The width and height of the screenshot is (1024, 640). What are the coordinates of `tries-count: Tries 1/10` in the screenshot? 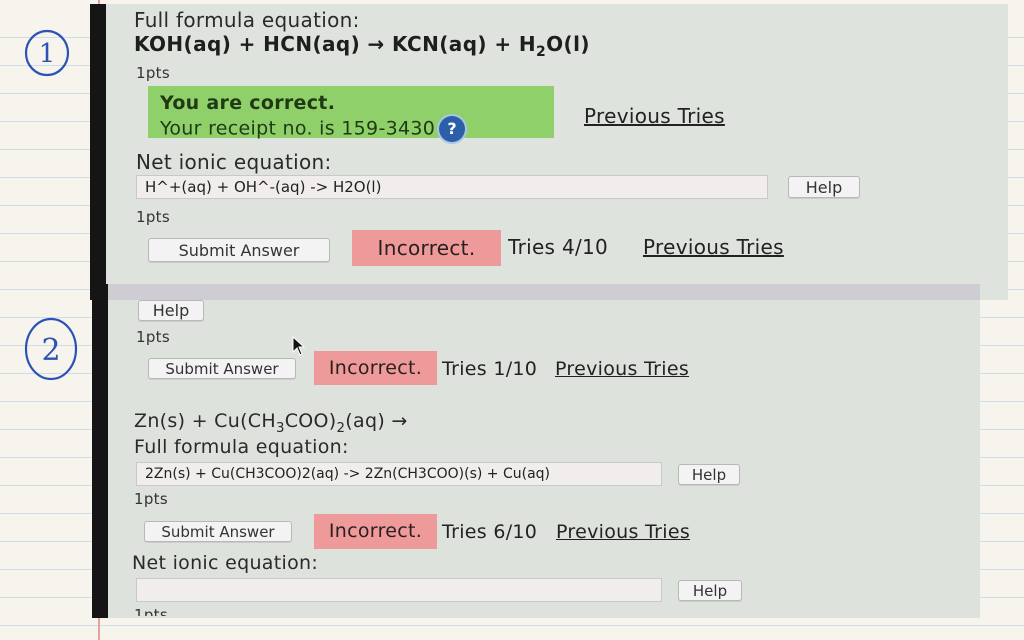 It's located at (490, 369).